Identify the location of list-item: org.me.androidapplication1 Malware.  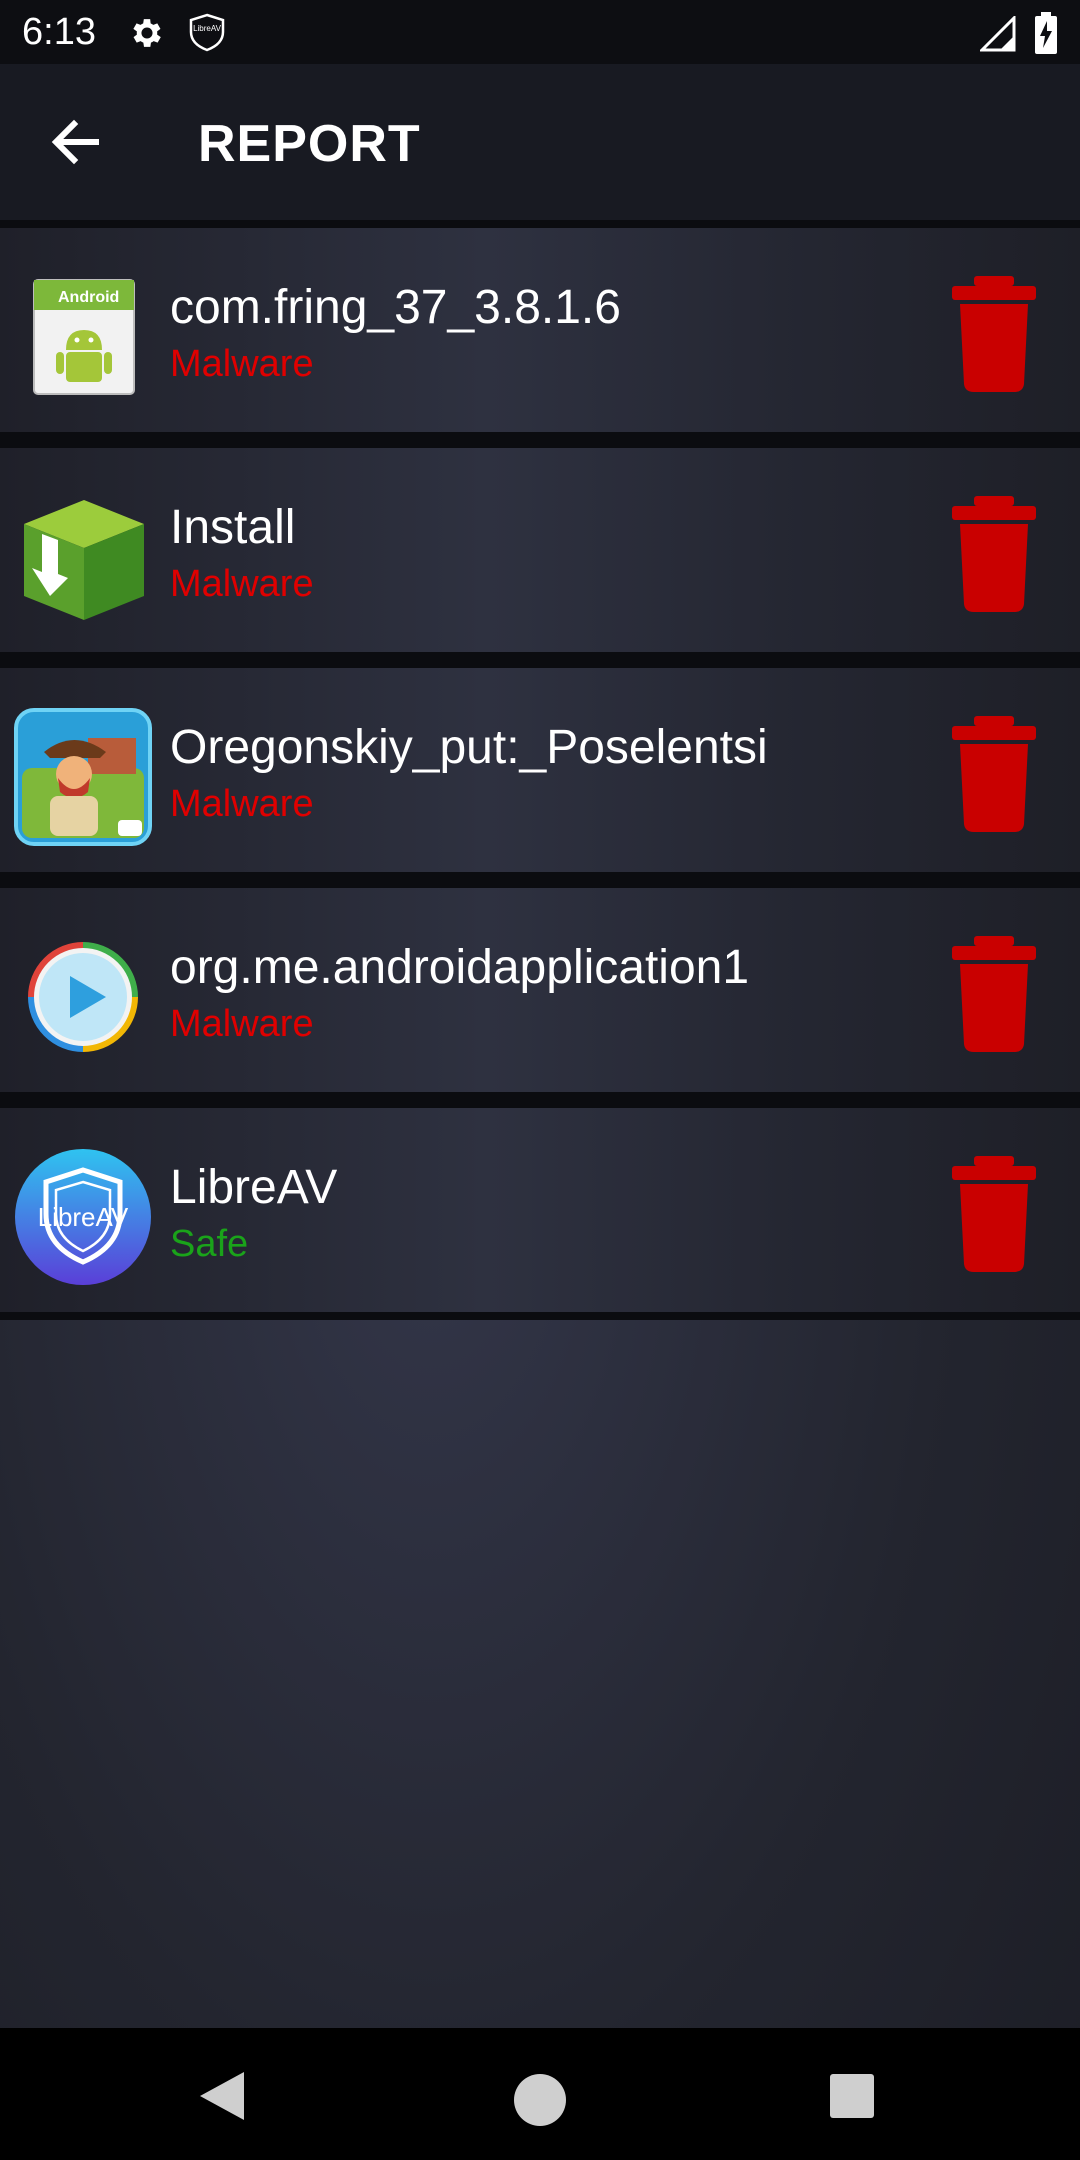
(540, 990).